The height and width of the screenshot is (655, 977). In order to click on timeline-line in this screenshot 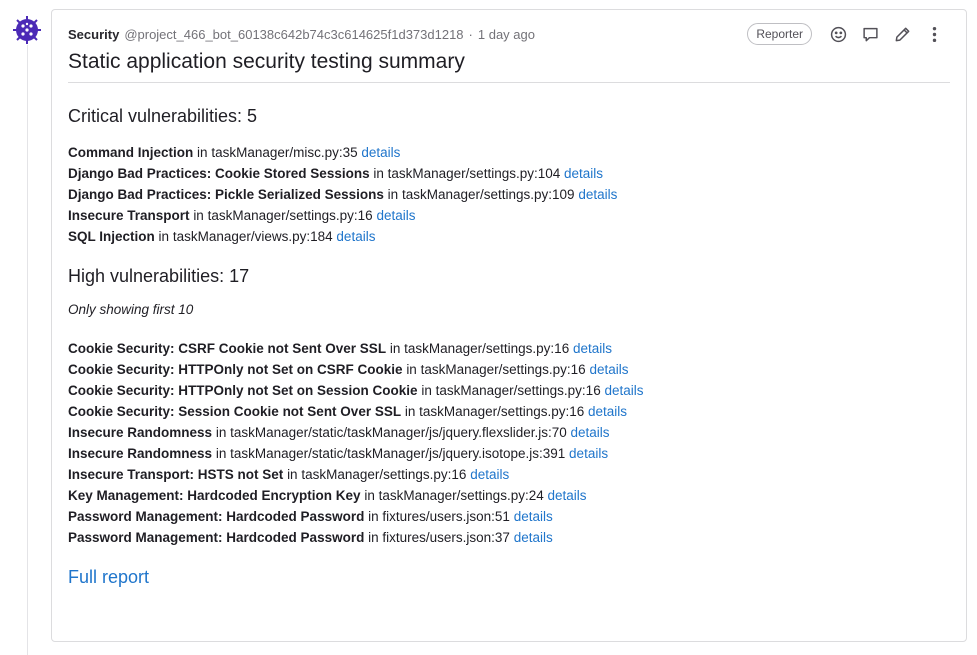, I will do `click(27, 350)`.